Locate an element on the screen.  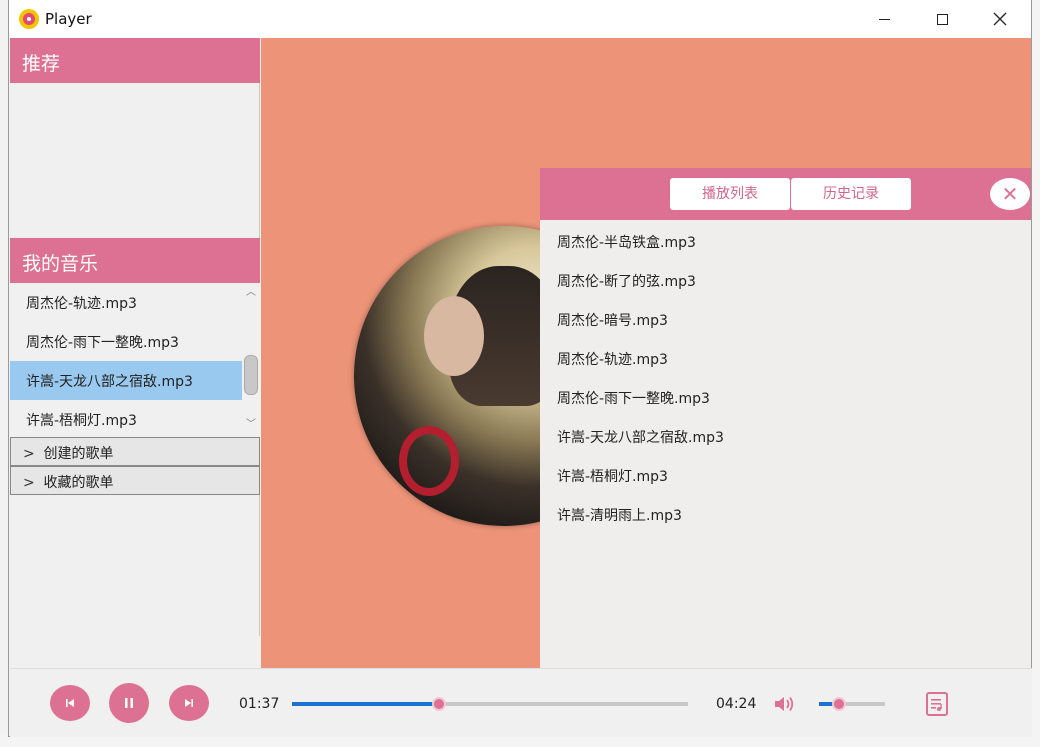
album-art-logo is located at coordinates (429, 461).